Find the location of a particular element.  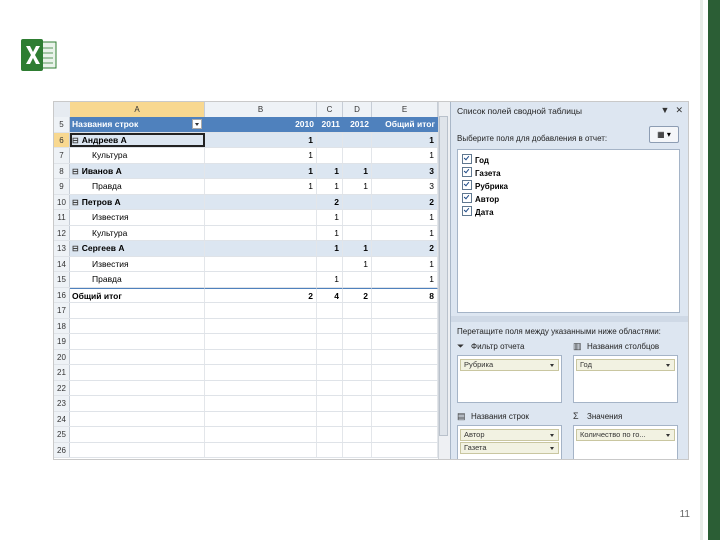

value-cell: 8 is located at coordinates (405, 294).